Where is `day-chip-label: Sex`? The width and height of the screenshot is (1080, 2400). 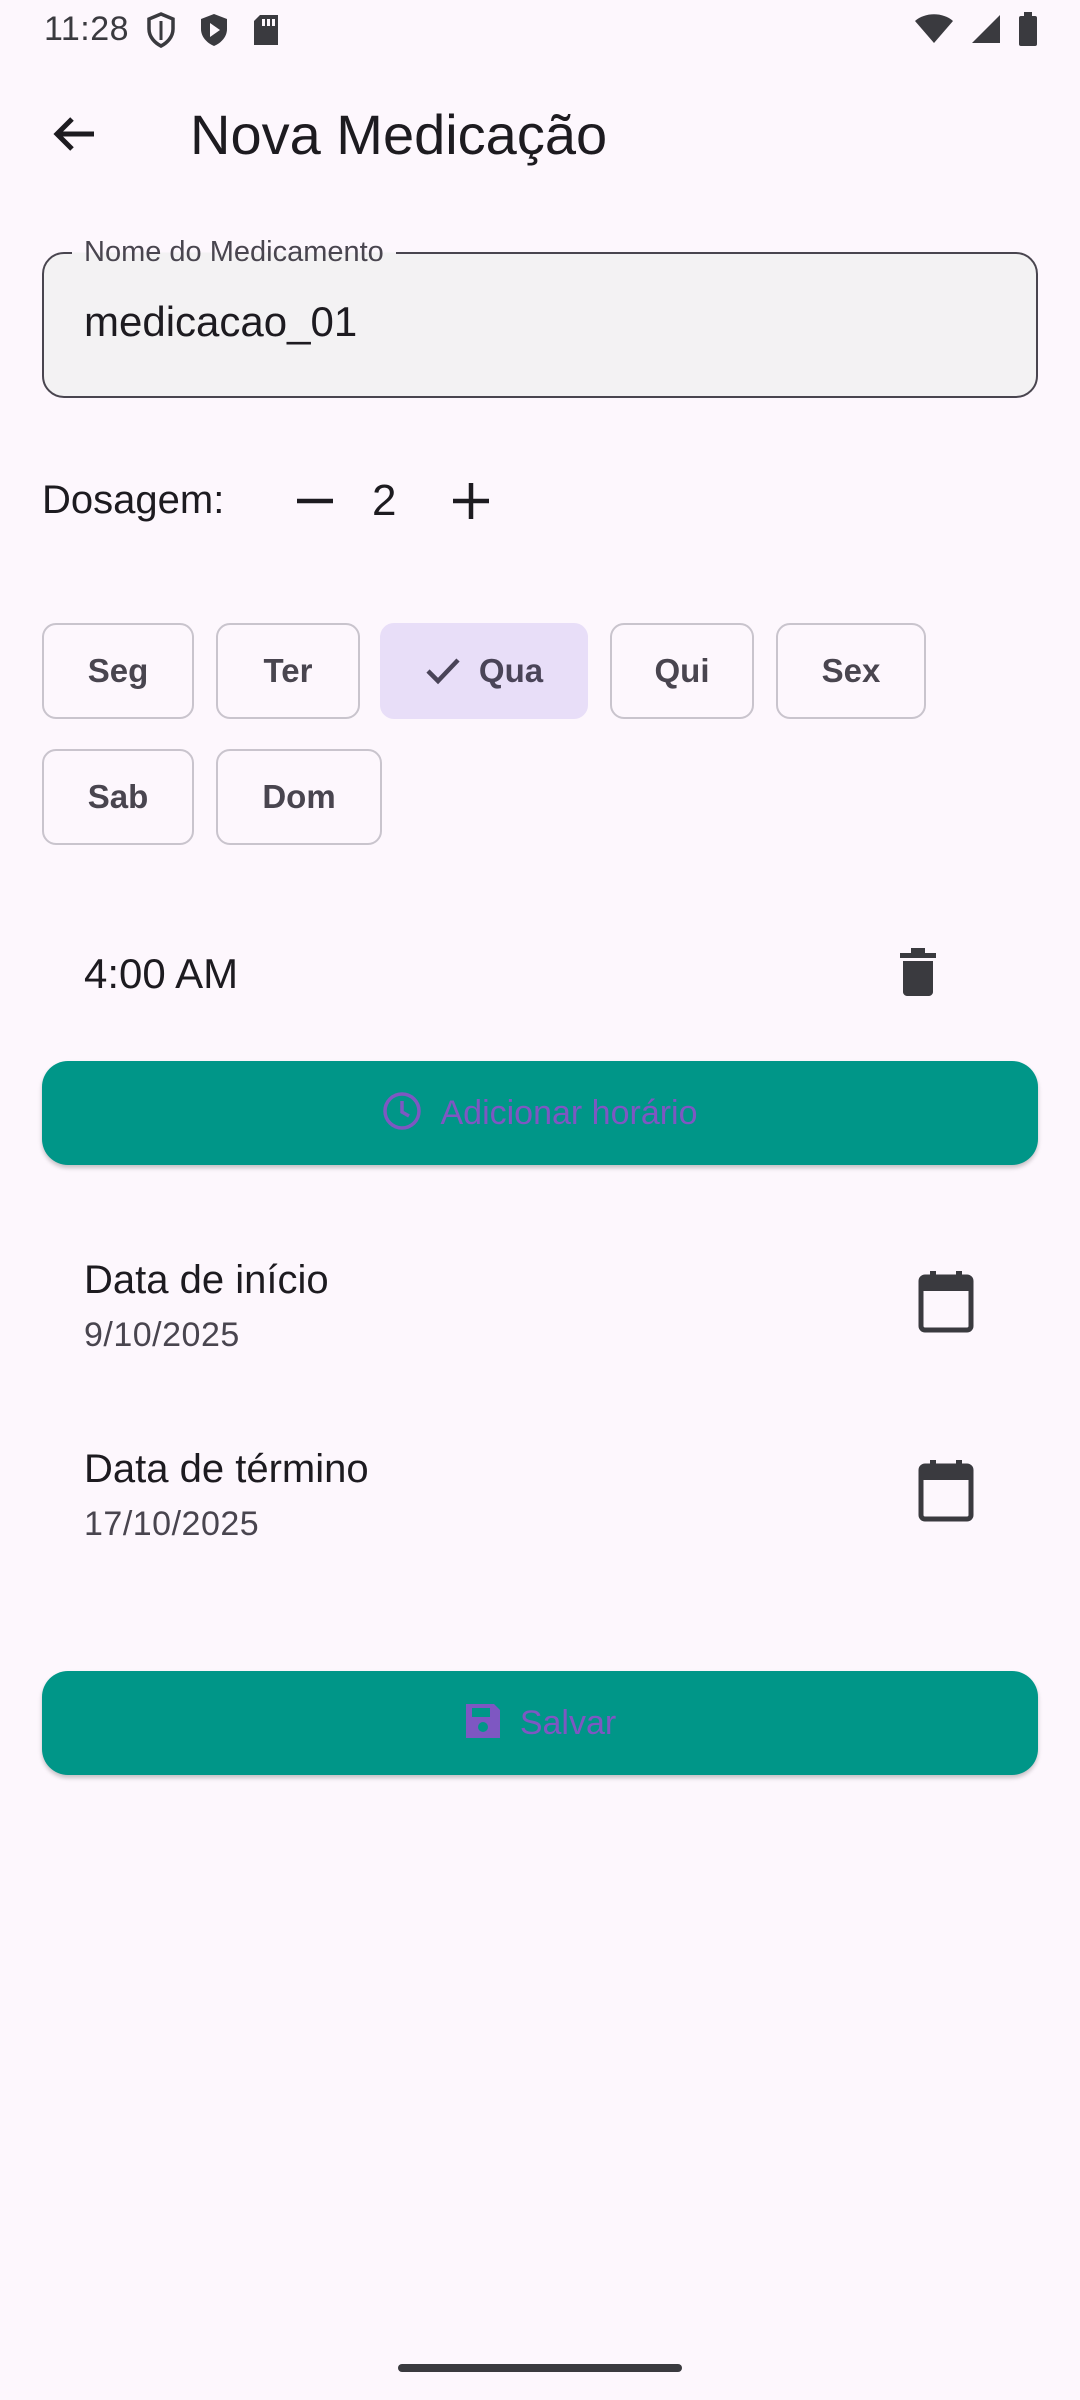
day-chip-label: Sex is located at coordinates (851, 670).